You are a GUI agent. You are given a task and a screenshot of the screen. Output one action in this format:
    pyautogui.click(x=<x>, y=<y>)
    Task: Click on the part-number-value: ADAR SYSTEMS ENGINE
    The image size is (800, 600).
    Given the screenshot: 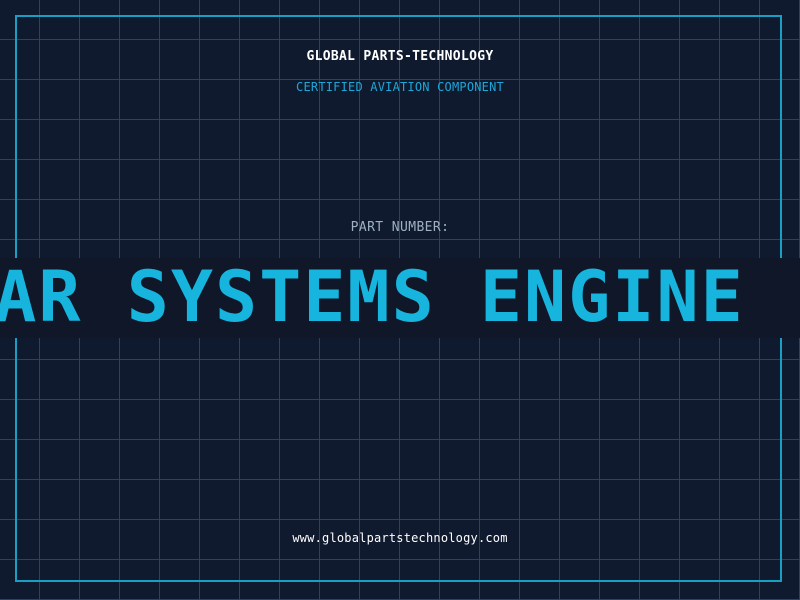 What is the action you would take?
    pyautogui.click(x=372, y=298)
    